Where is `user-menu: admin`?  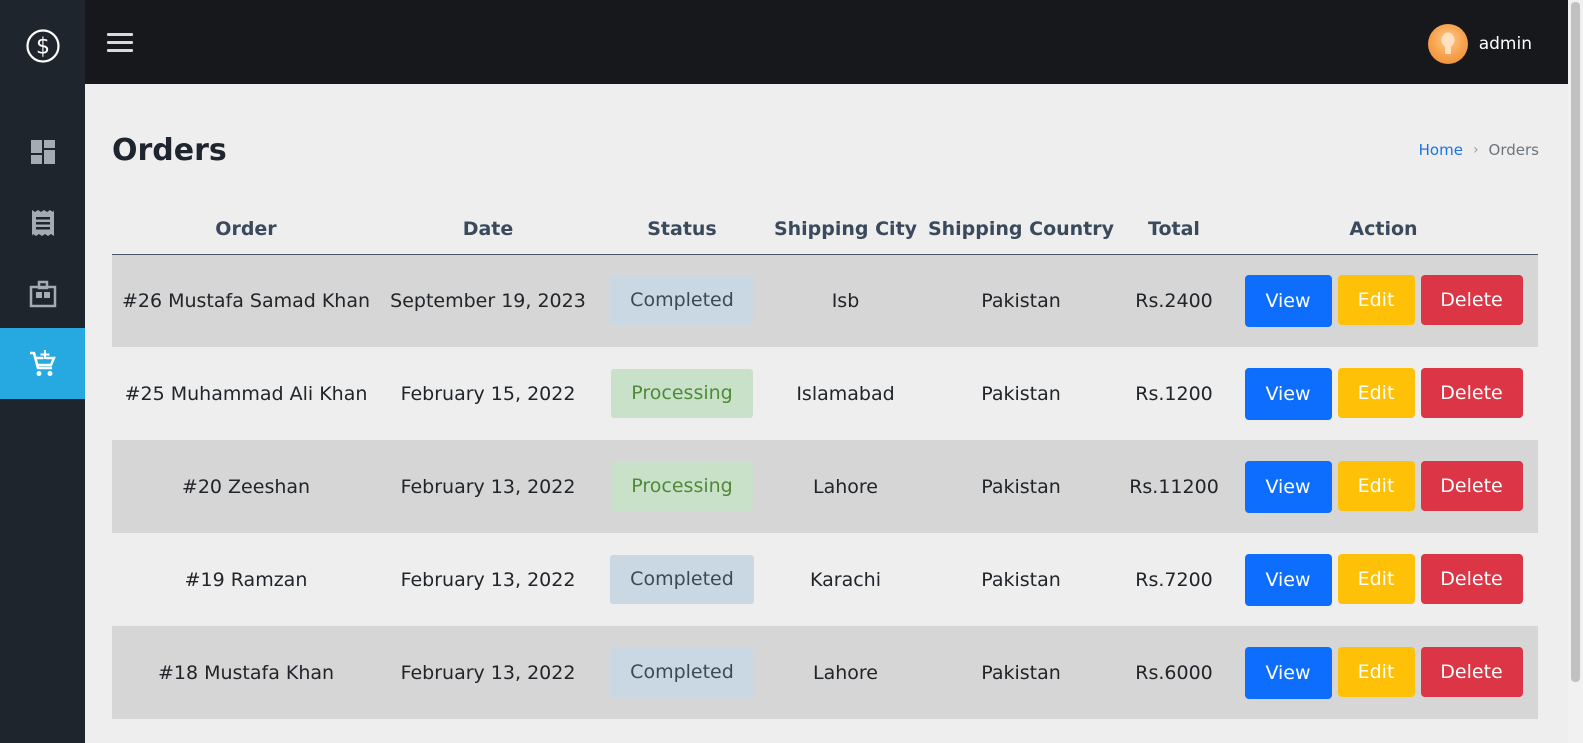
user-menu: admin is located at coordinates (1479, 44).